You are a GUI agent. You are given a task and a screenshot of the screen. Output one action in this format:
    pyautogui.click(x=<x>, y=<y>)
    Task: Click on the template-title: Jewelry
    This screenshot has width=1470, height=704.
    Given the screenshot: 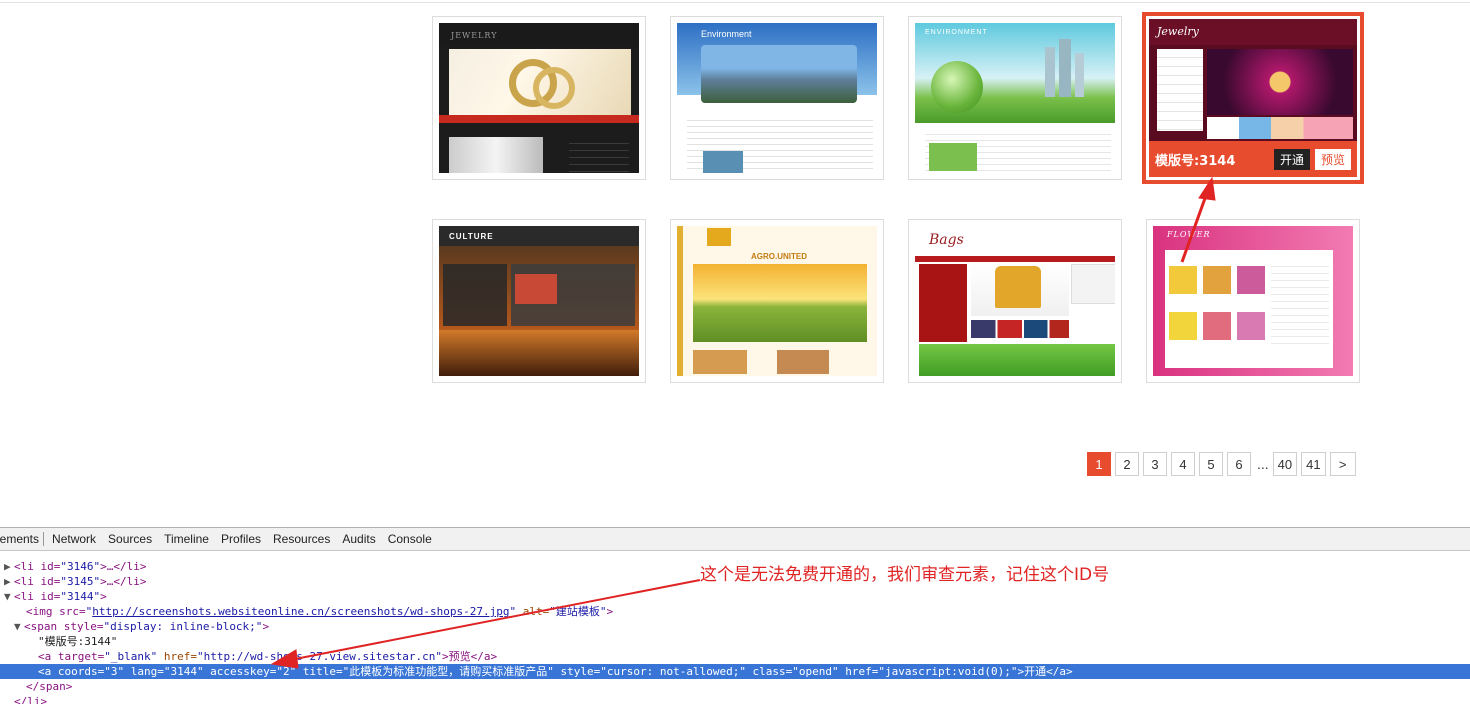 What is the action you would take?
    pyautogui.click(x=1178, y=31)
    